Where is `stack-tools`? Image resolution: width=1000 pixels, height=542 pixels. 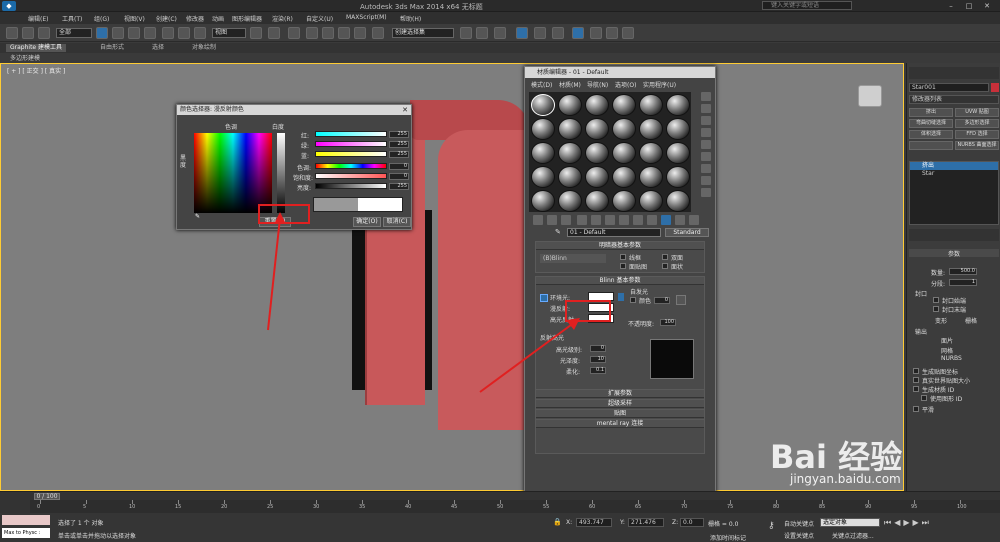 stack-tools is located at coordinates (954, 235).